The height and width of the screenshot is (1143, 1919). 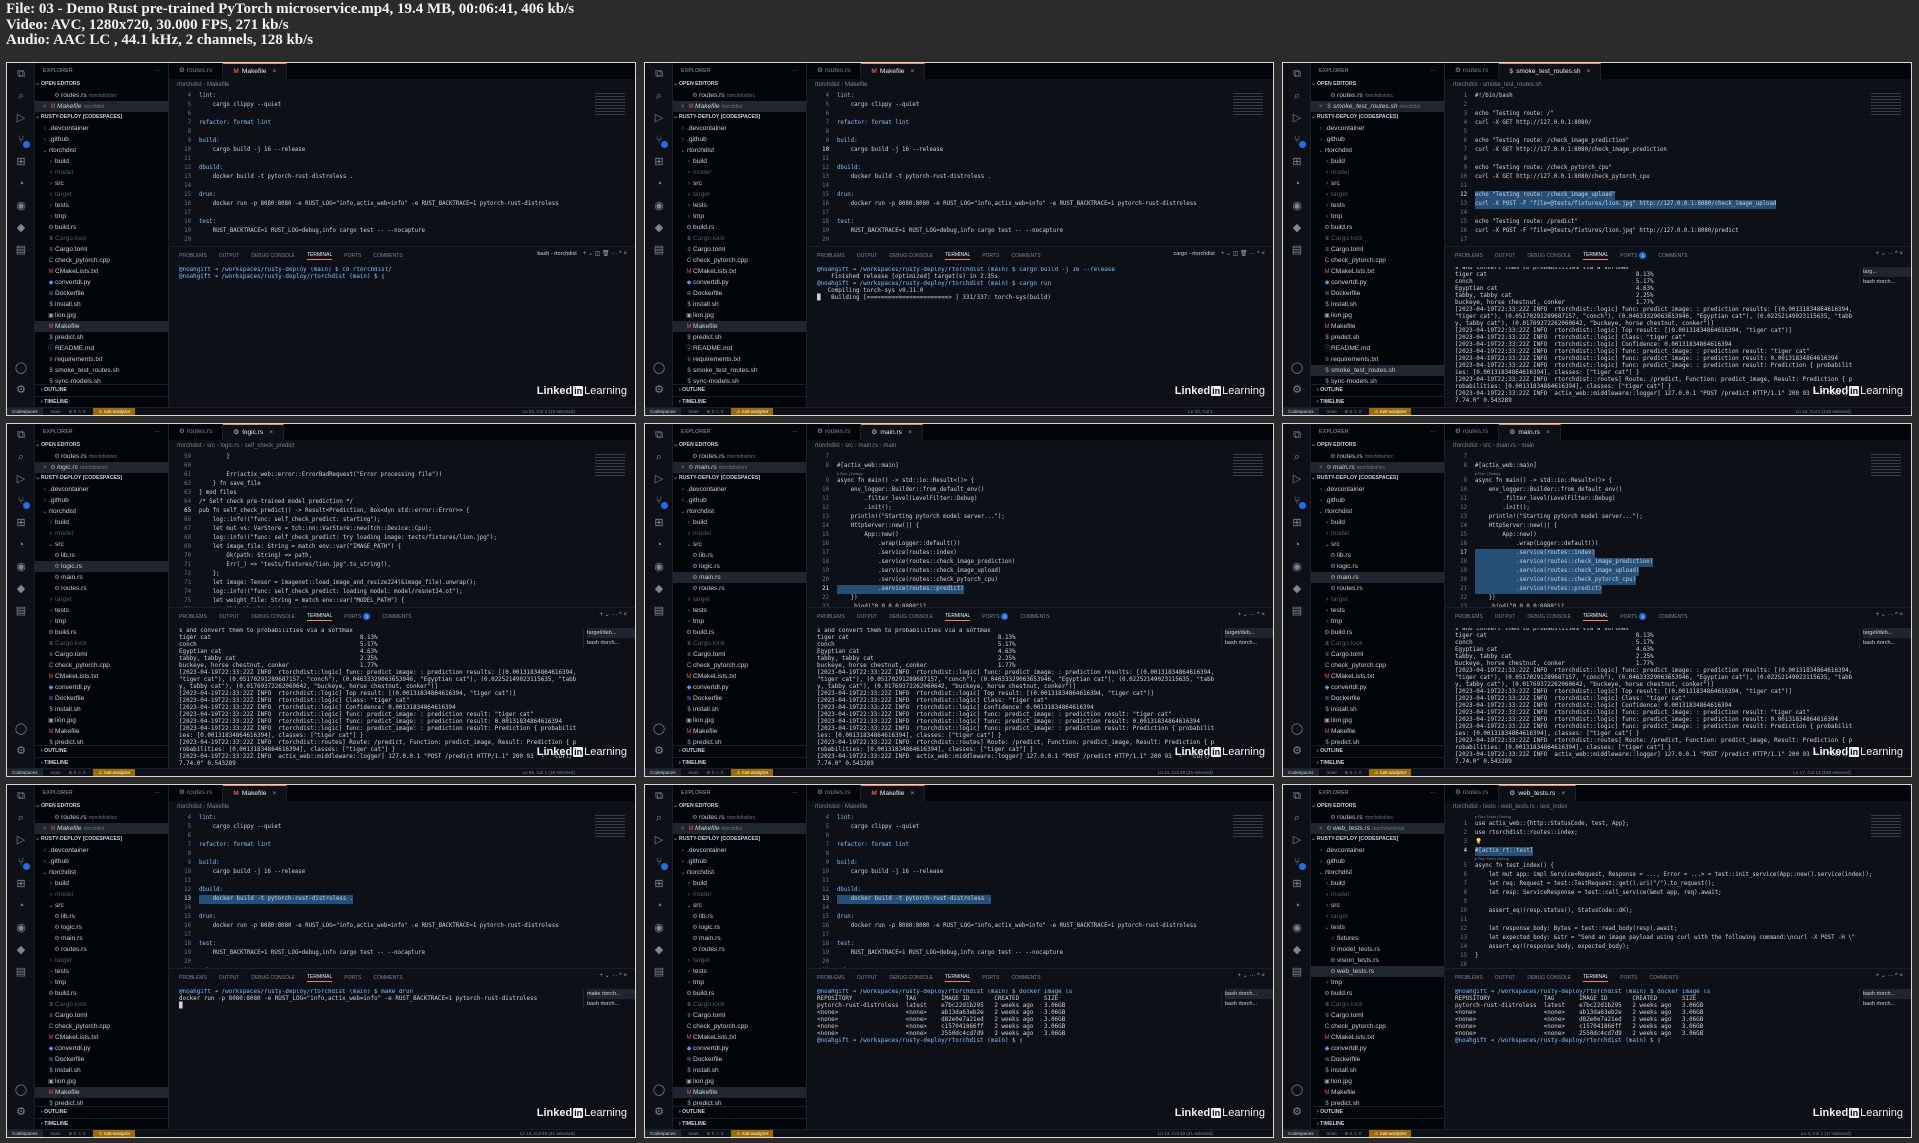 I want to click on breadcrumb-item: rtorchdist, so click(x=827, y=807).